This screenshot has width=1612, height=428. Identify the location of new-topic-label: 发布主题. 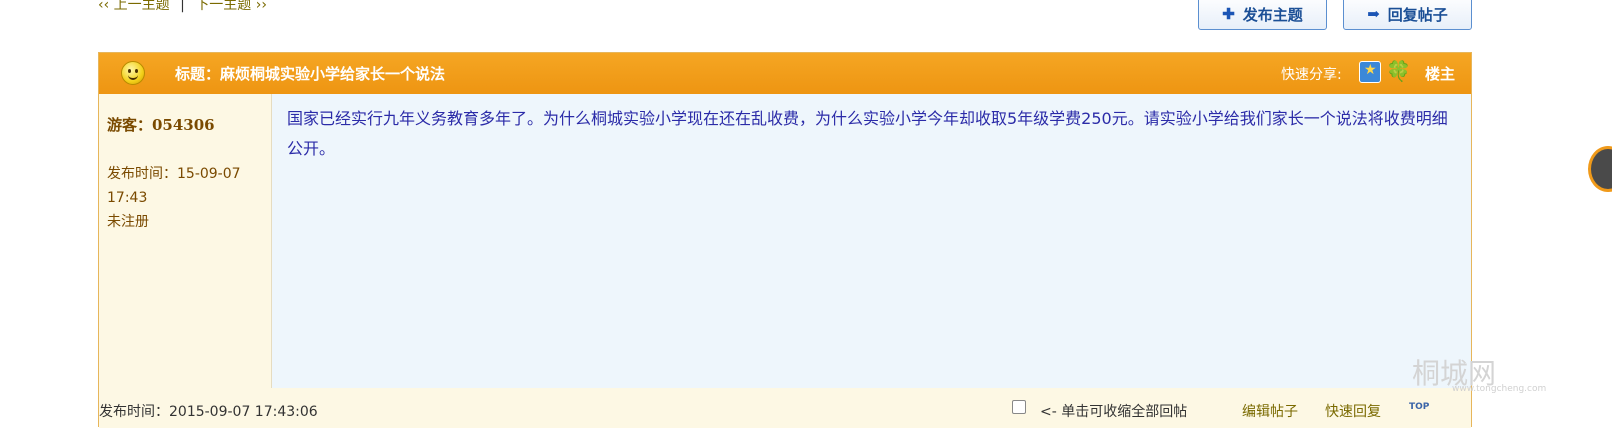
(1272, 14).